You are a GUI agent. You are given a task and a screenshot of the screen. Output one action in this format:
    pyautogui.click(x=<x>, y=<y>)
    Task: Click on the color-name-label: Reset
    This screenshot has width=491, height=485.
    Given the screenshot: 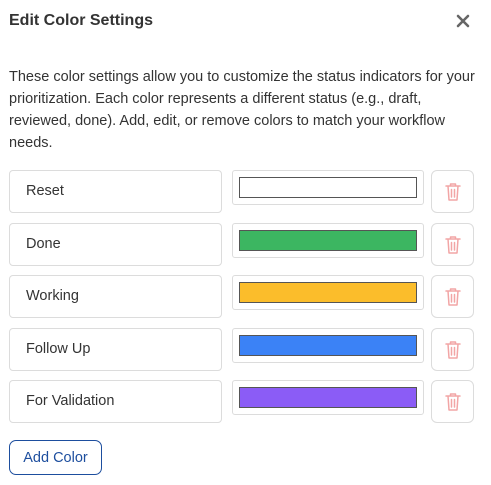 What is the action you would take?
    pyautogui.click(x=45, y=191)
    